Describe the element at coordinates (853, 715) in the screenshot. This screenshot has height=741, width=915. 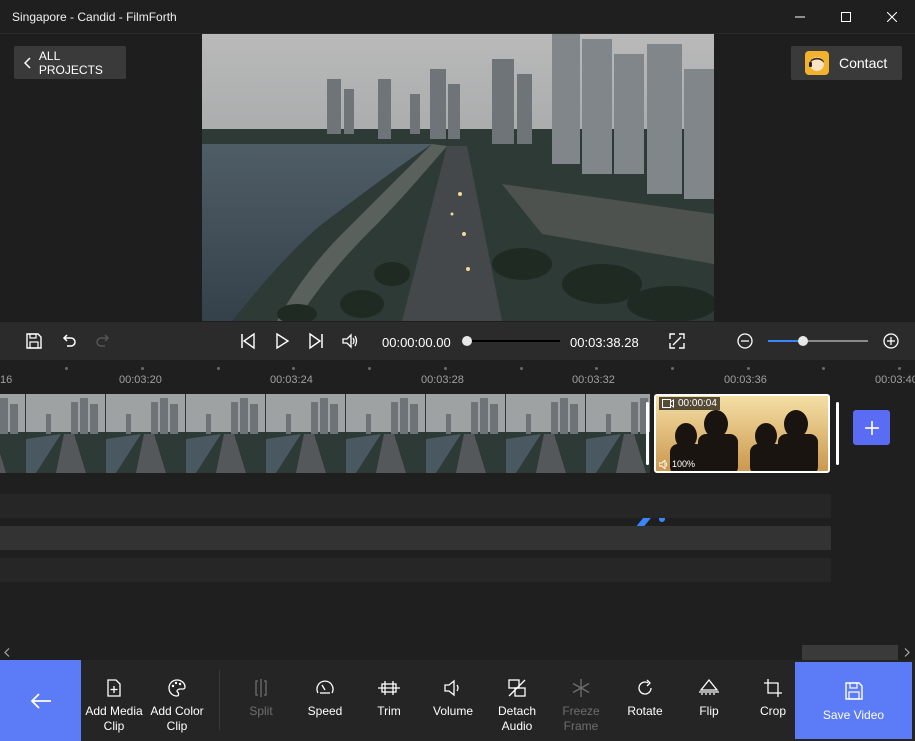
I see `save-video-label: Save Video` at that location.